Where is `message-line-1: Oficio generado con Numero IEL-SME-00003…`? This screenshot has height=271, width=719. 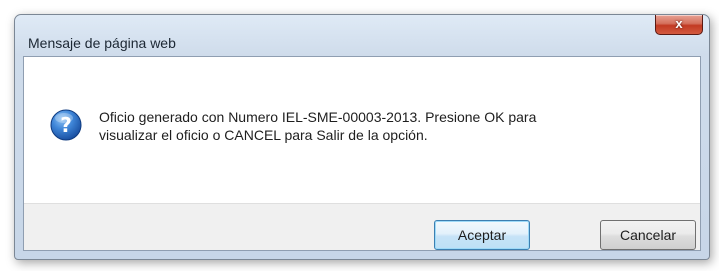 message-line-1: Oficio generado con Numero IEL-SME-00003… is located at coordinates (318, 117).